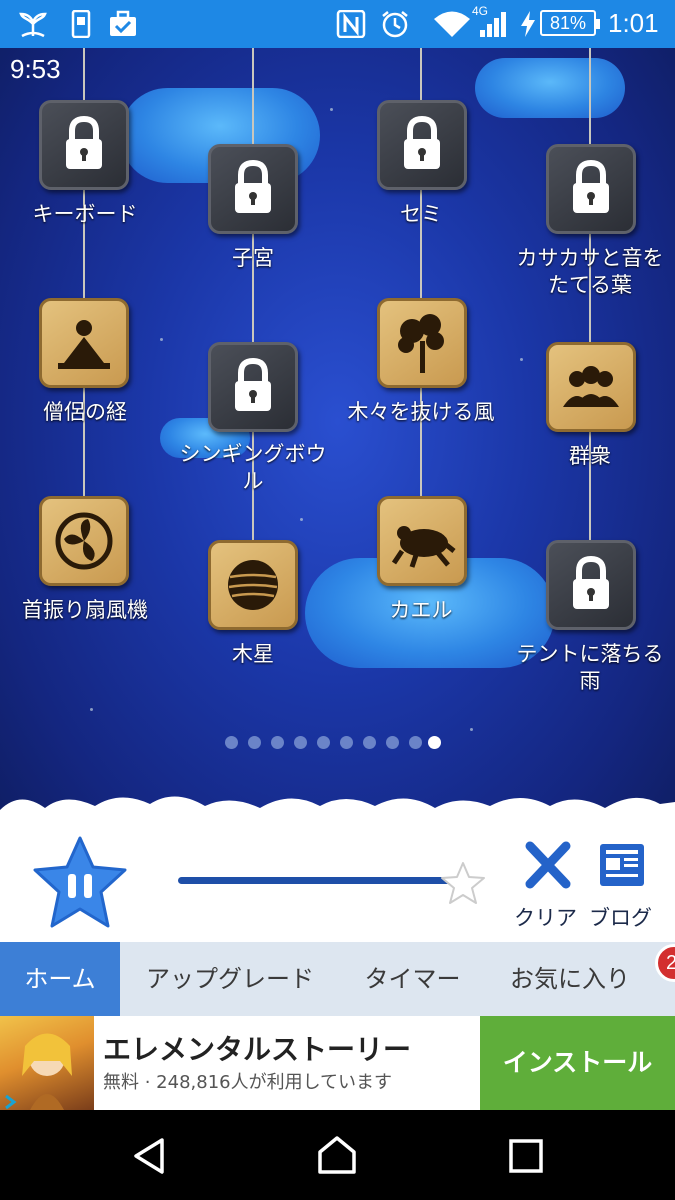  Describe the element at coordinates (323, 880) in the screenshot. I see `volume-slider-track` at that location.